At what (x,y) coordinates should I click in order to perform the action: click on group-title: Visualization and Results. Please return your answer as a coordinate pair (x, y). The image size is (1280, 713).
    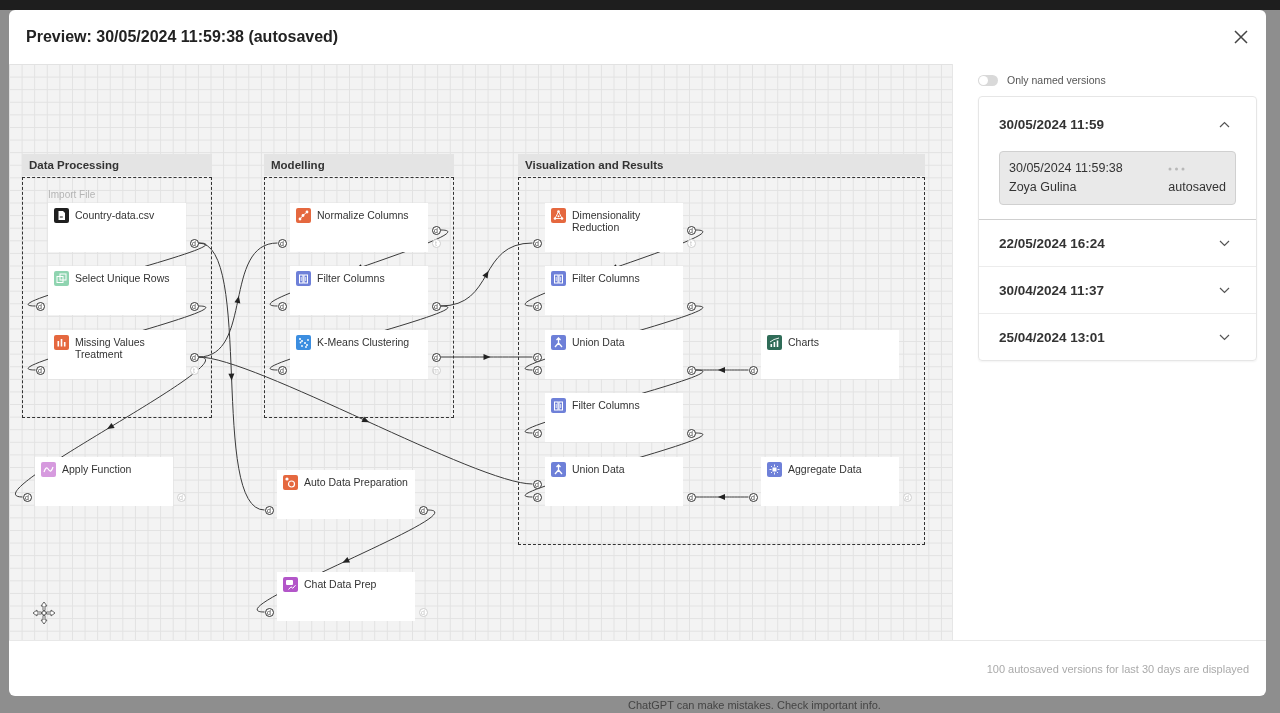
    Looking at the image, I should click on (721, 165).